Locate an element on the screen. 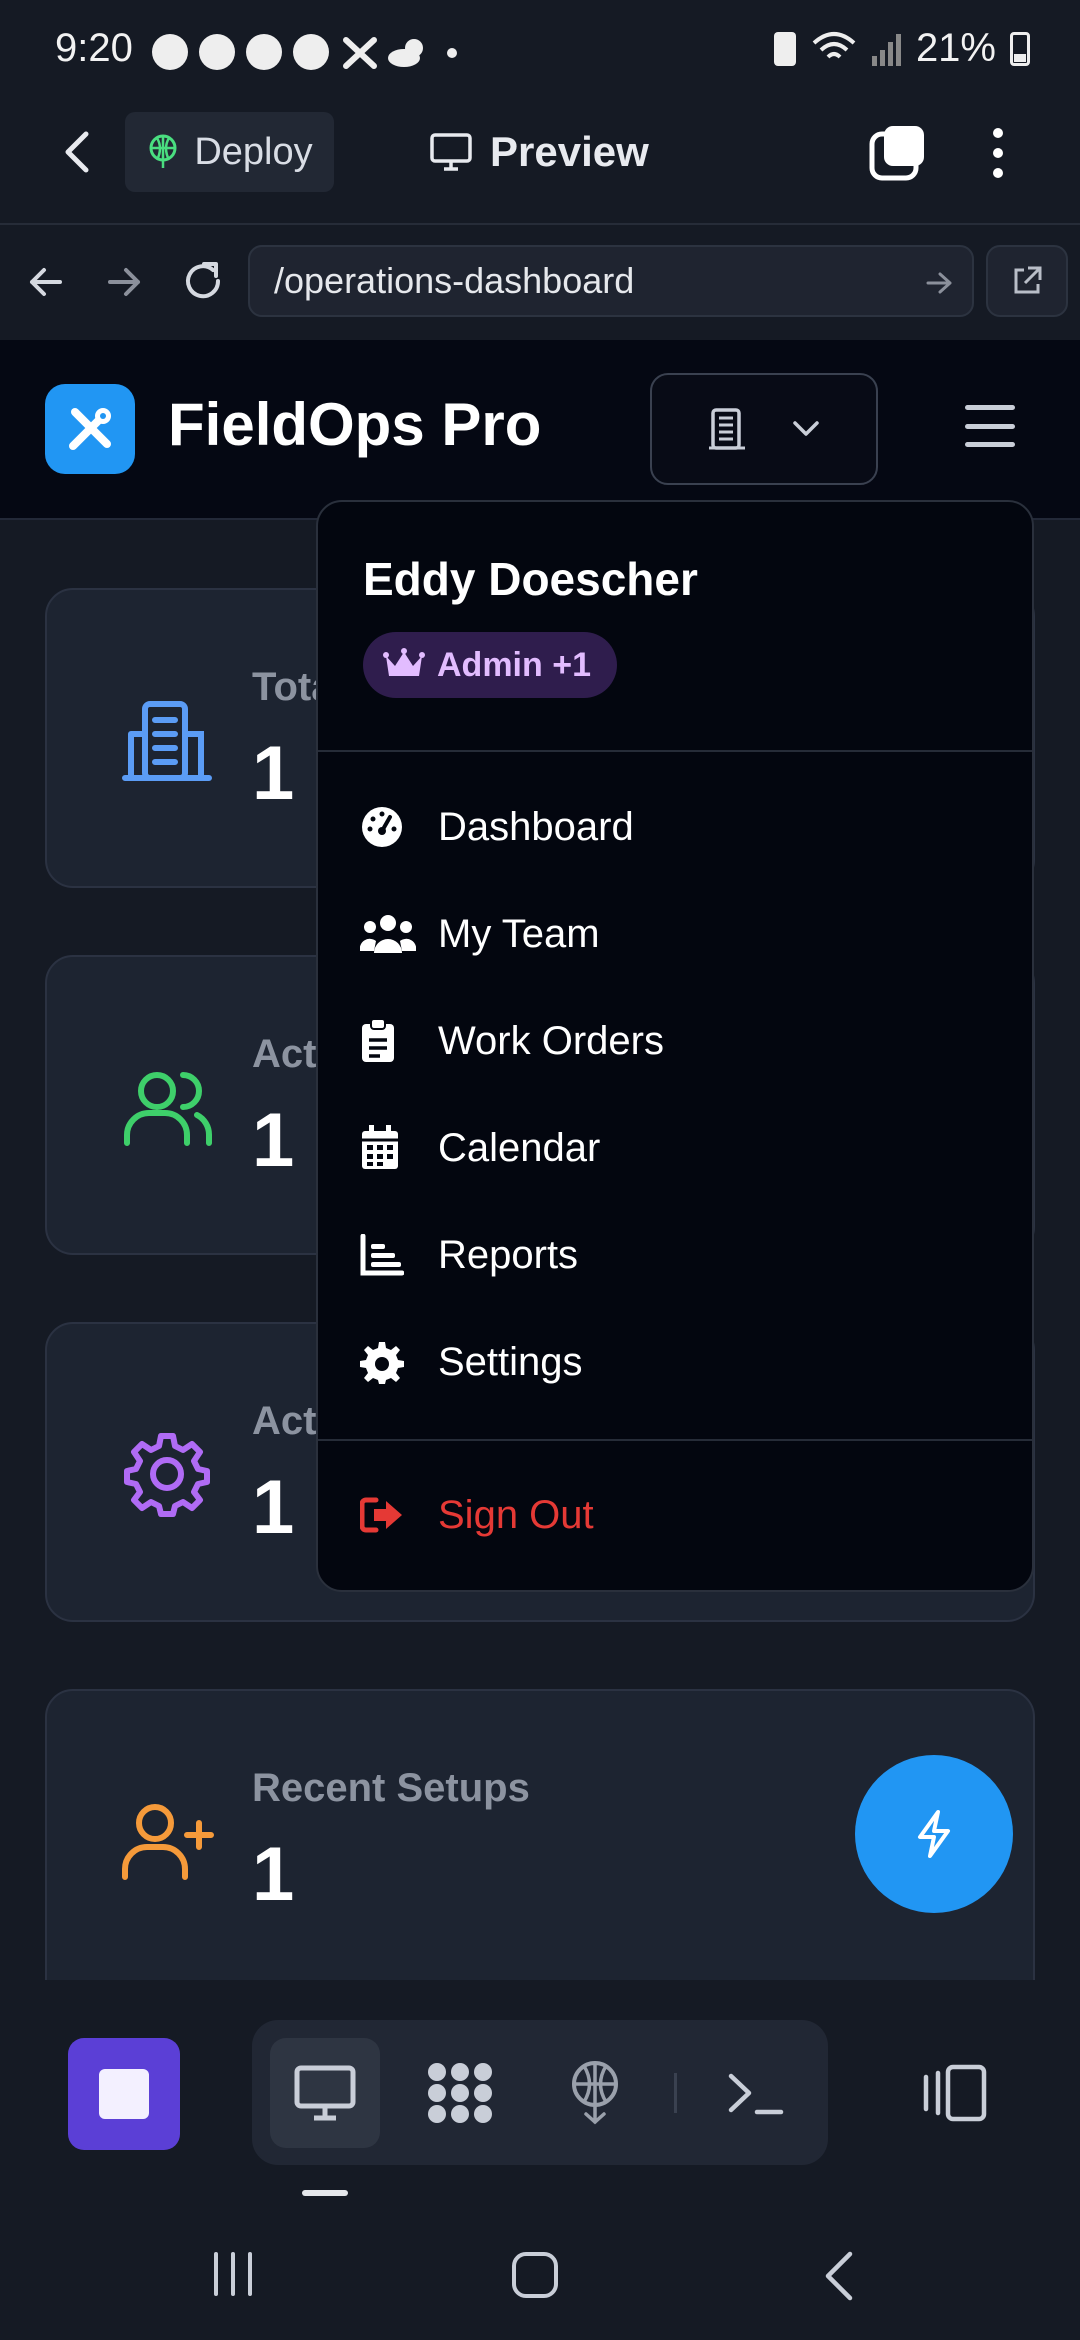  menu-item-label: Reports is located at coordinates (508, 1254).